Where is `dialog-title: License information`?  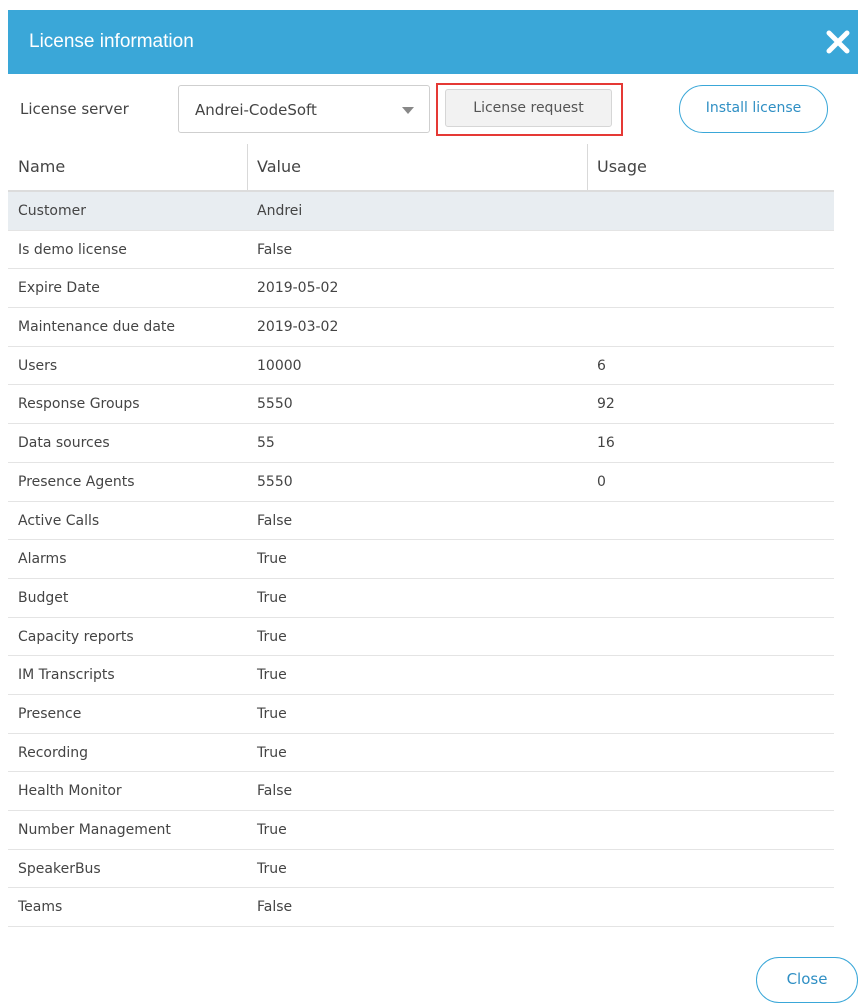
dialog-title: License information is located at coordinates (111, 41).